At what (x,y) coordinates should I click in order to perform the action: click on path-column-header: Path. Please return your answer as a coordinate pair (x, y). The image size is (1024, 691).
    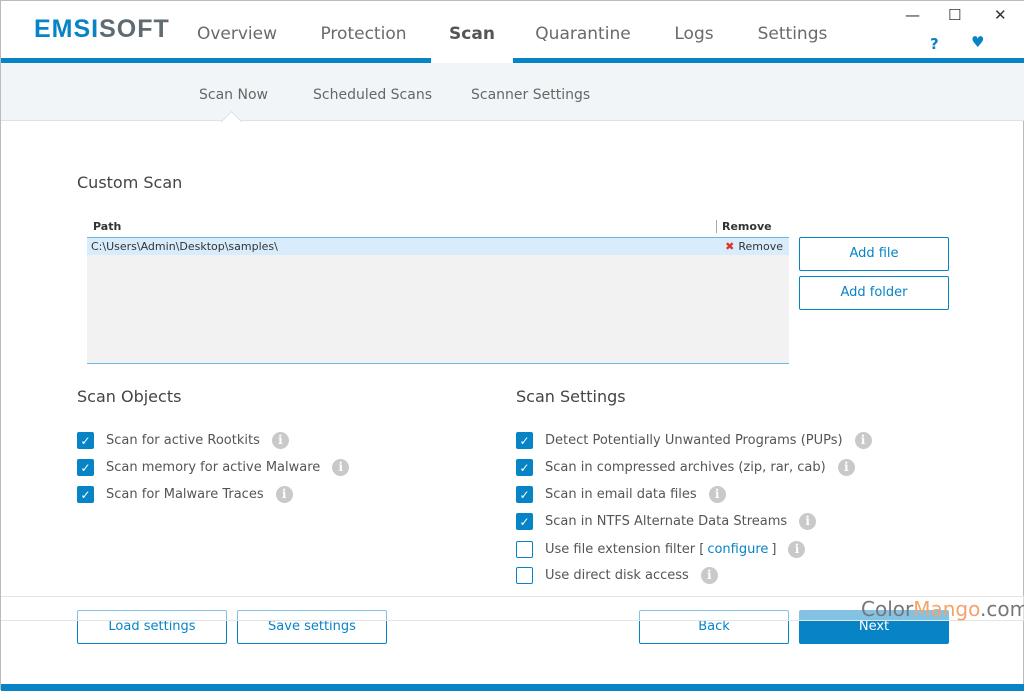
    Looking at the image, I should click on (107, 226).